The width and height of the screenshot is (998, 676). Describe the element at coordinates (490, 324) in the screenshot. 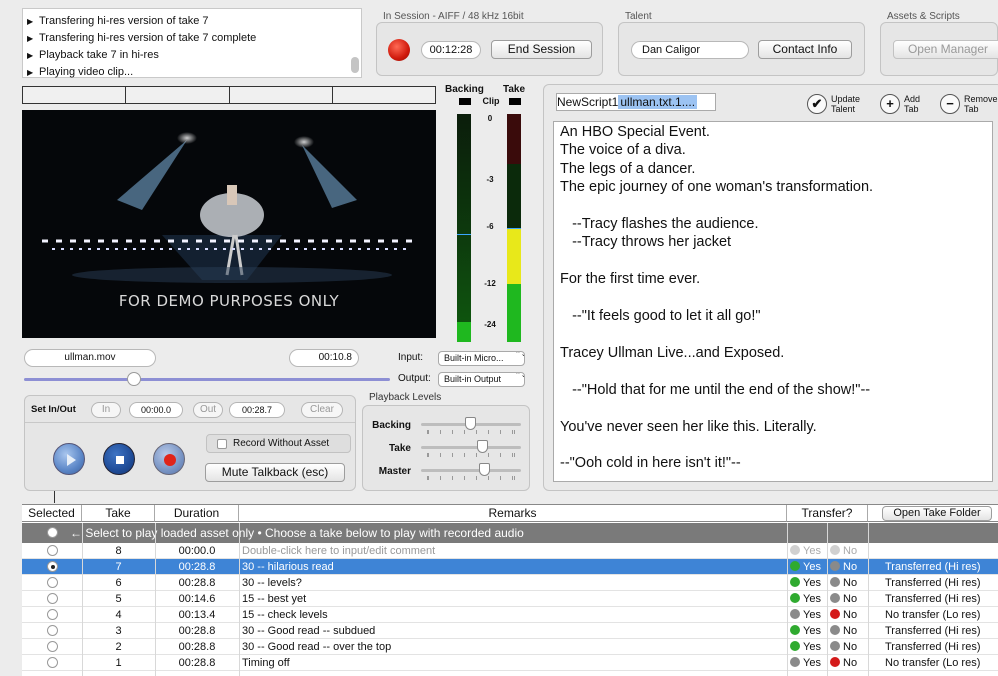

I see `meter-scale-24: -24` at that location.